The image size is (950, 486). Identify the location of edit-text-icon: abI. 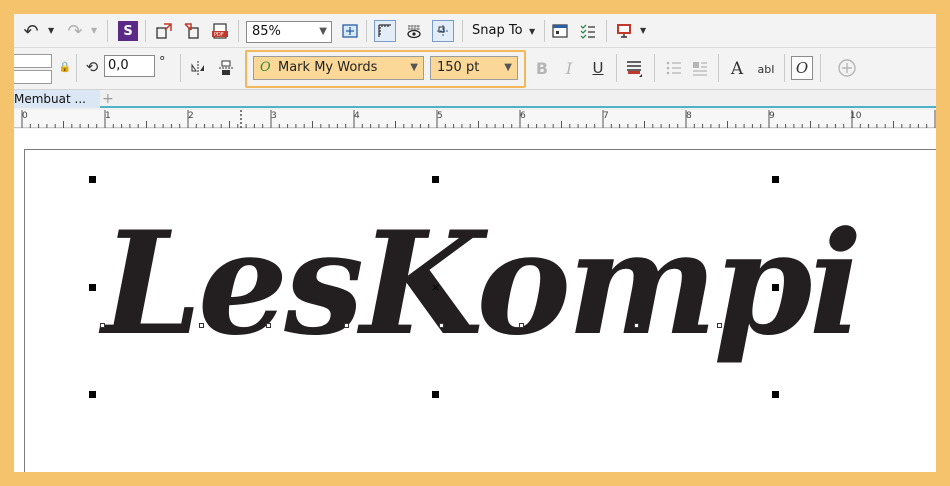
(766, 69).